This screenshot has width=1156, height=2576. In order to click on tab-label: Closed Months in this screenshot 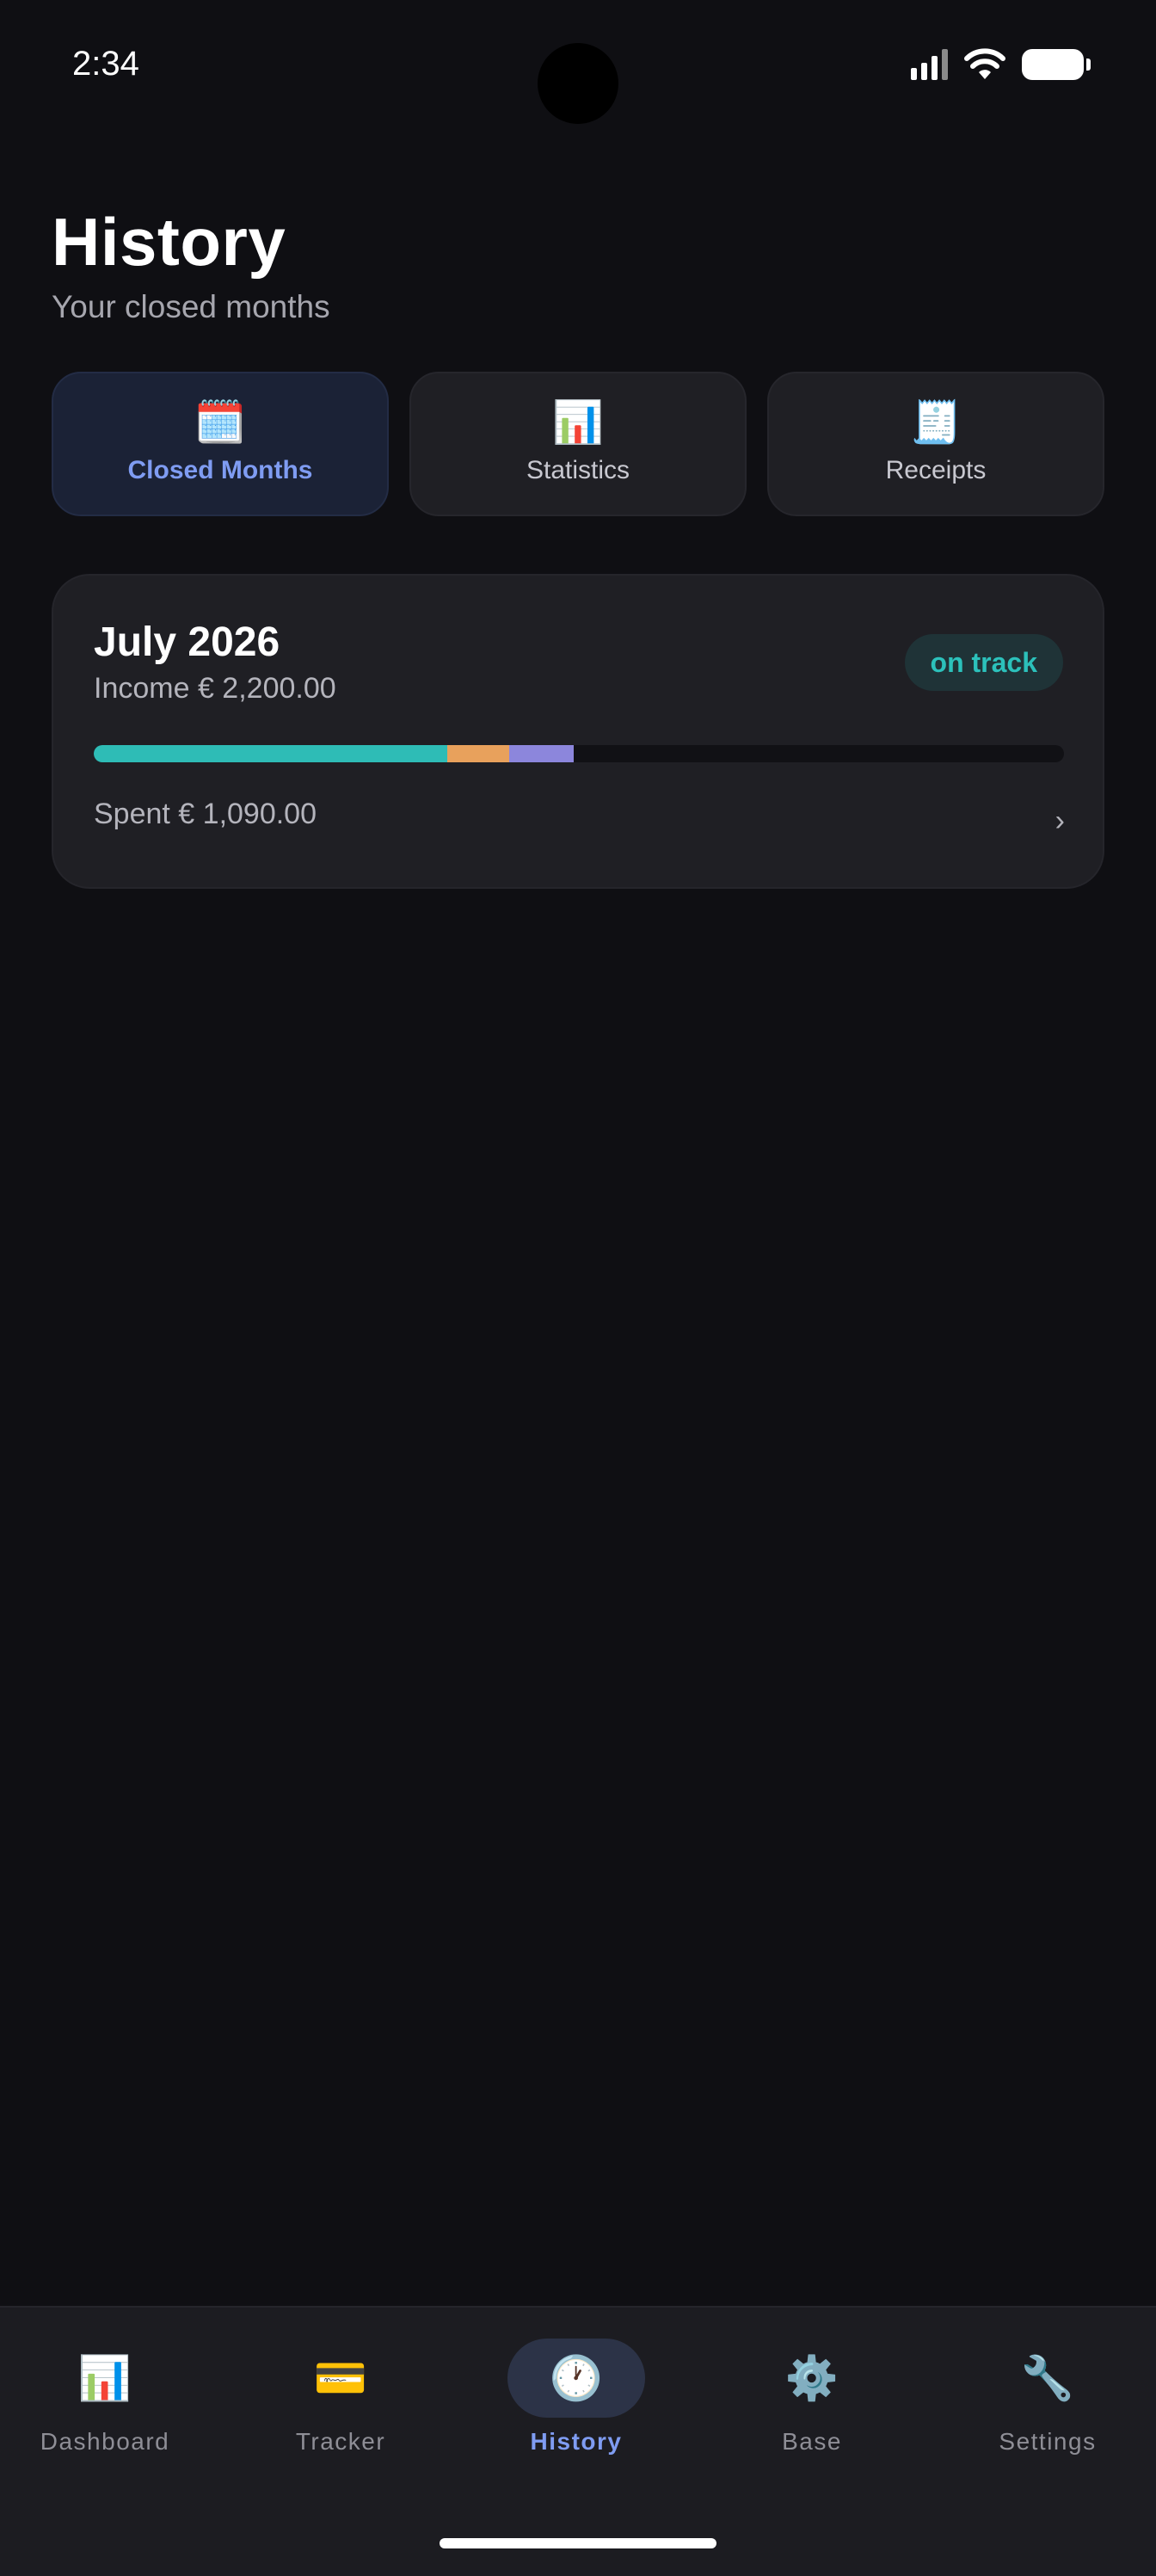, I will do `click(220, 470)`.